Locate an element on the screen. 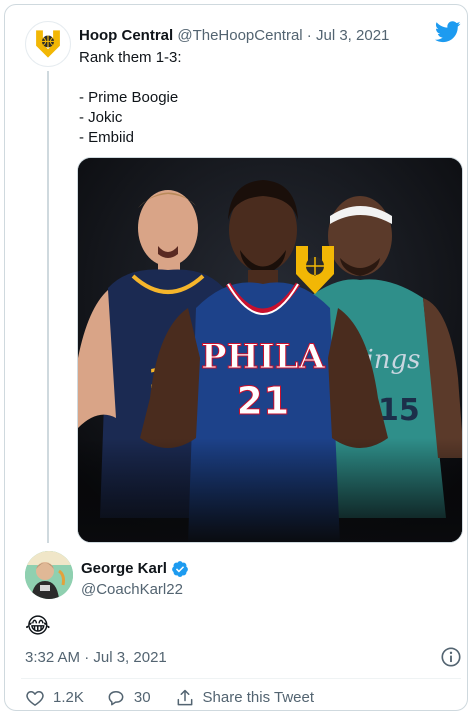 Image resolution: width=472 pixels, height=715 pixels. reply-count: 30 is located at coordinates (142, 697).